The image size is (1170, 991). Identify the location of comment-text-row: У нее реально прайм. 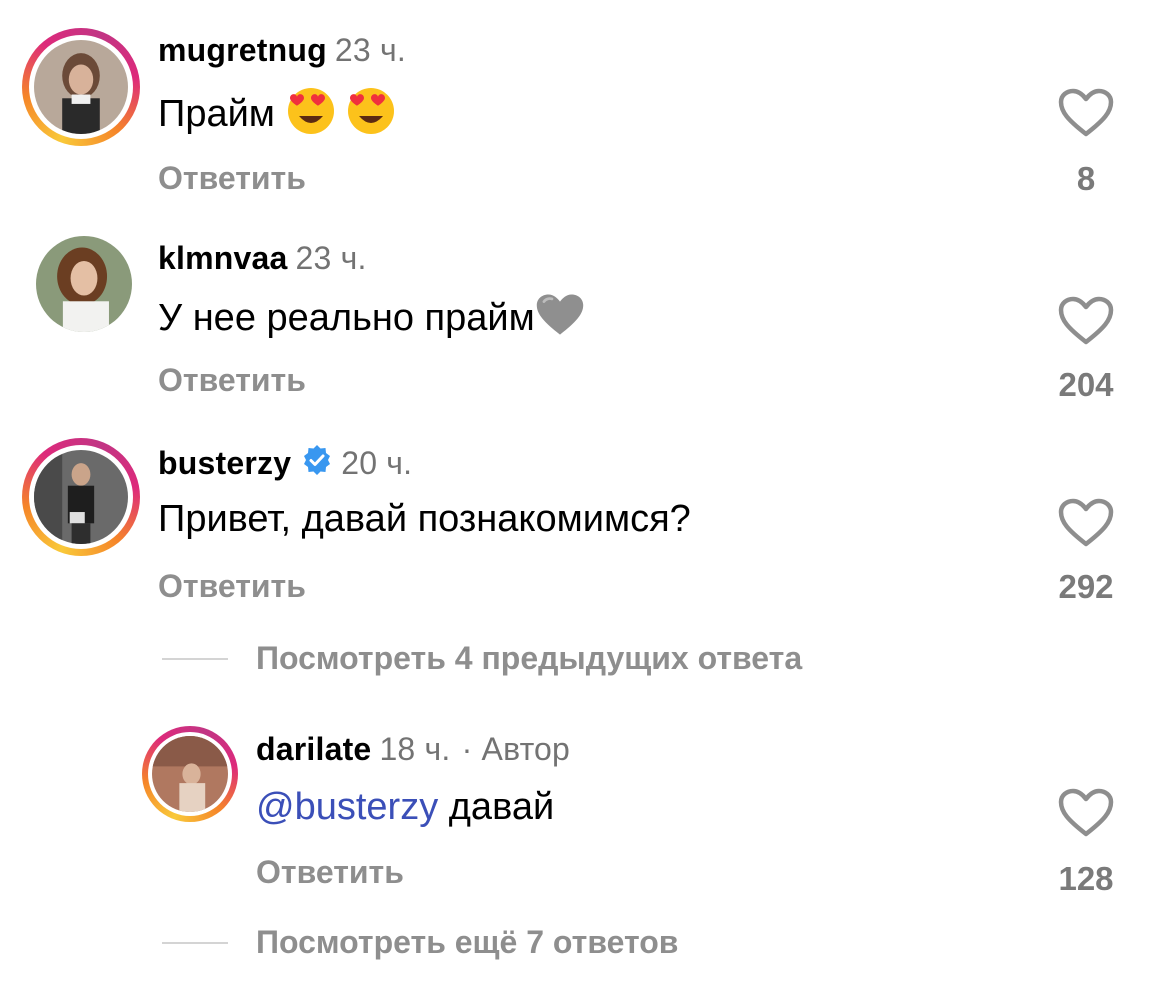
(371, 320).